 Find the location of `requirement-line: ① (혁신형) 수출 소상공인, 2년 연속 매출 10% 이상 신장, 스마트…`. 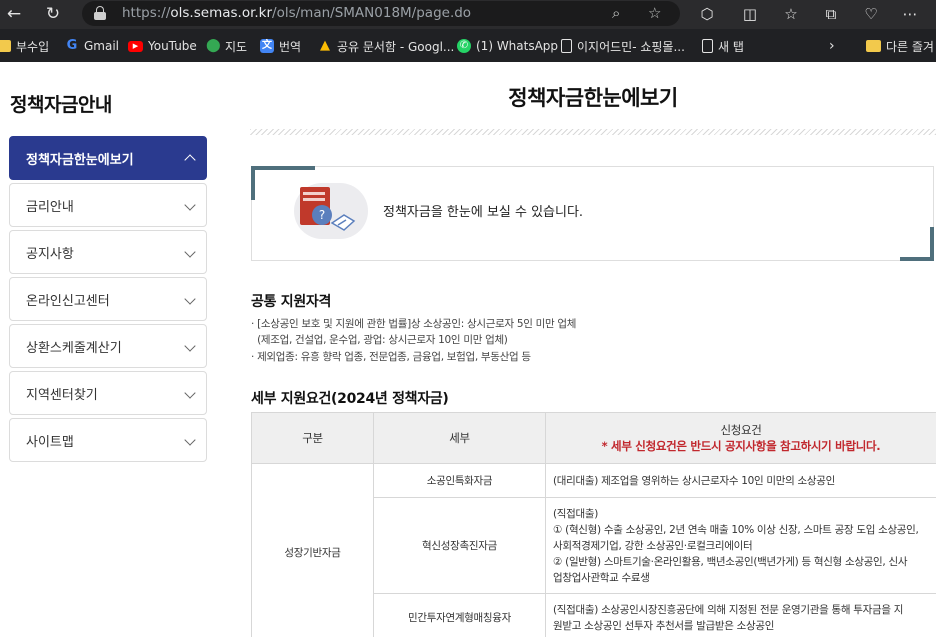

requirement-line: ① (혁신형) 수출 소상공인, 2년 연속 매출 10% 이상 신장, 스마트… is located at coordinates (736, 529).